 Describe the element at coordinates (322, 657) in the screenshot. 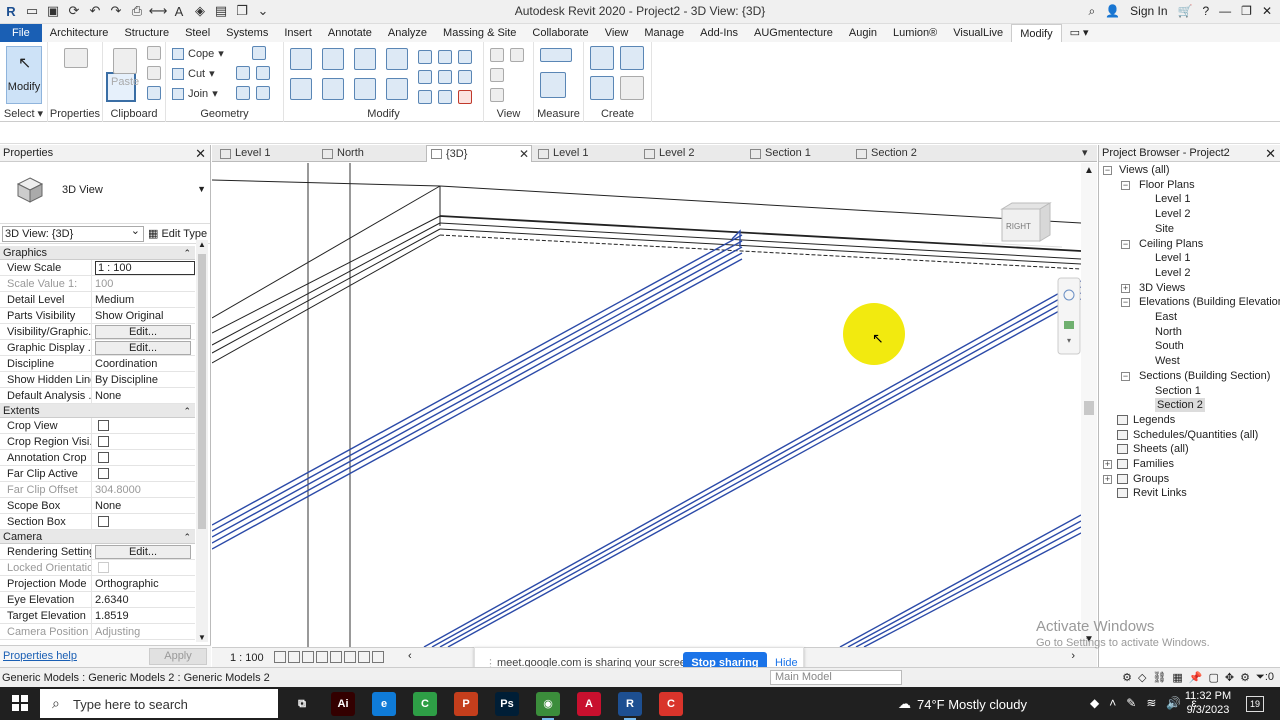

I see `shadows-icon` at that location.